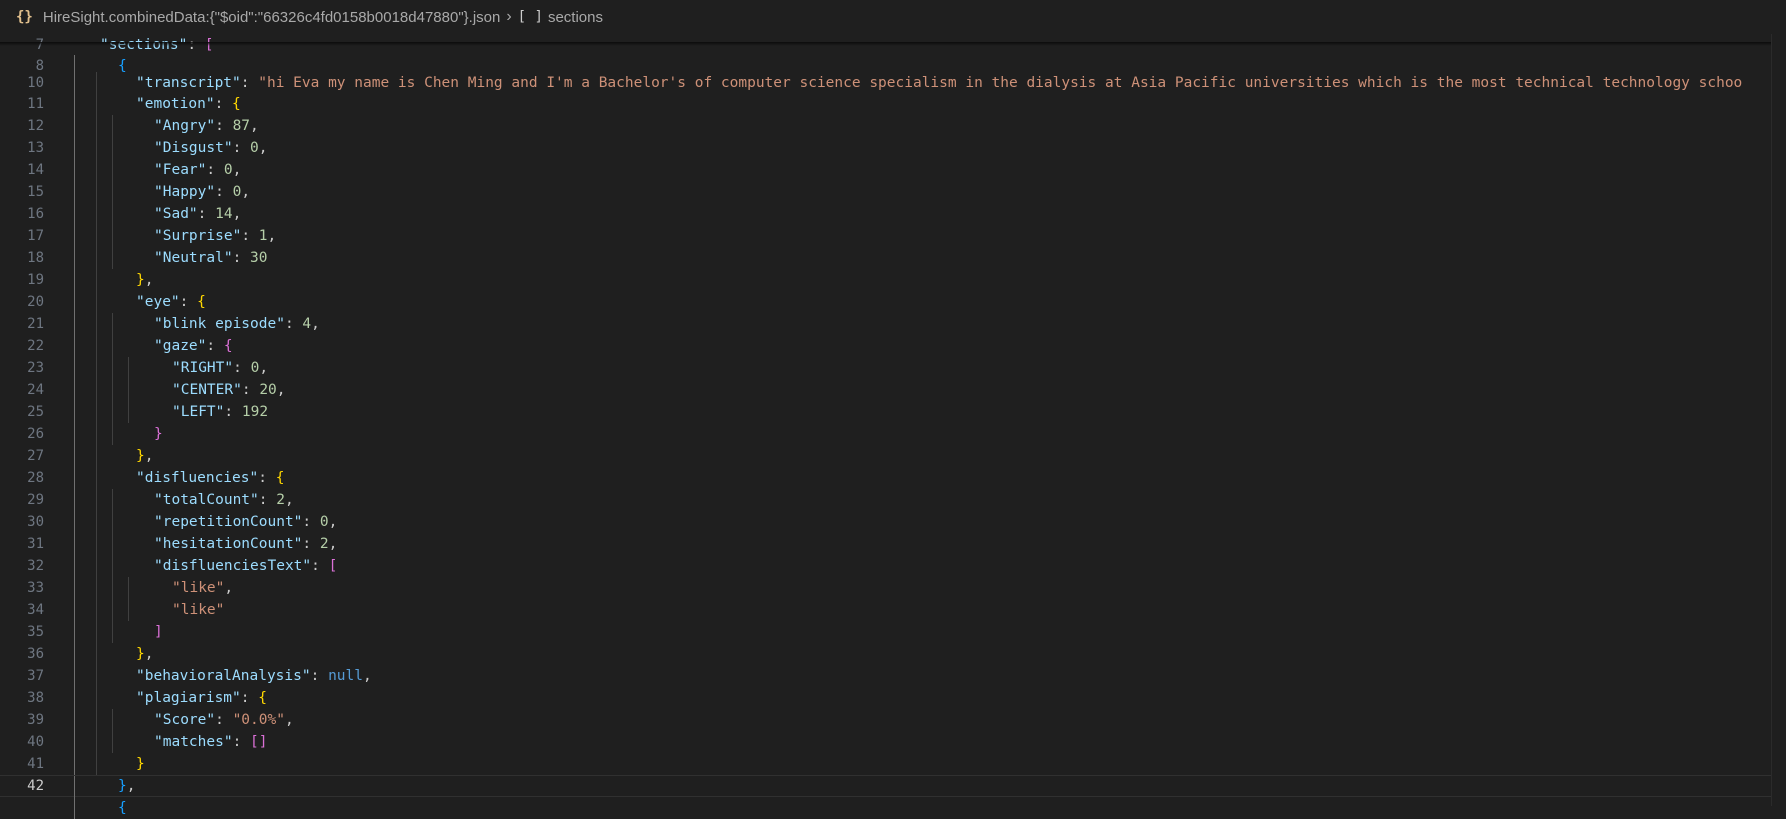  What do you see at coordinates (893, 632) in the screenshot?
I see `code-line: 35]` at bounding box center [893, 632].